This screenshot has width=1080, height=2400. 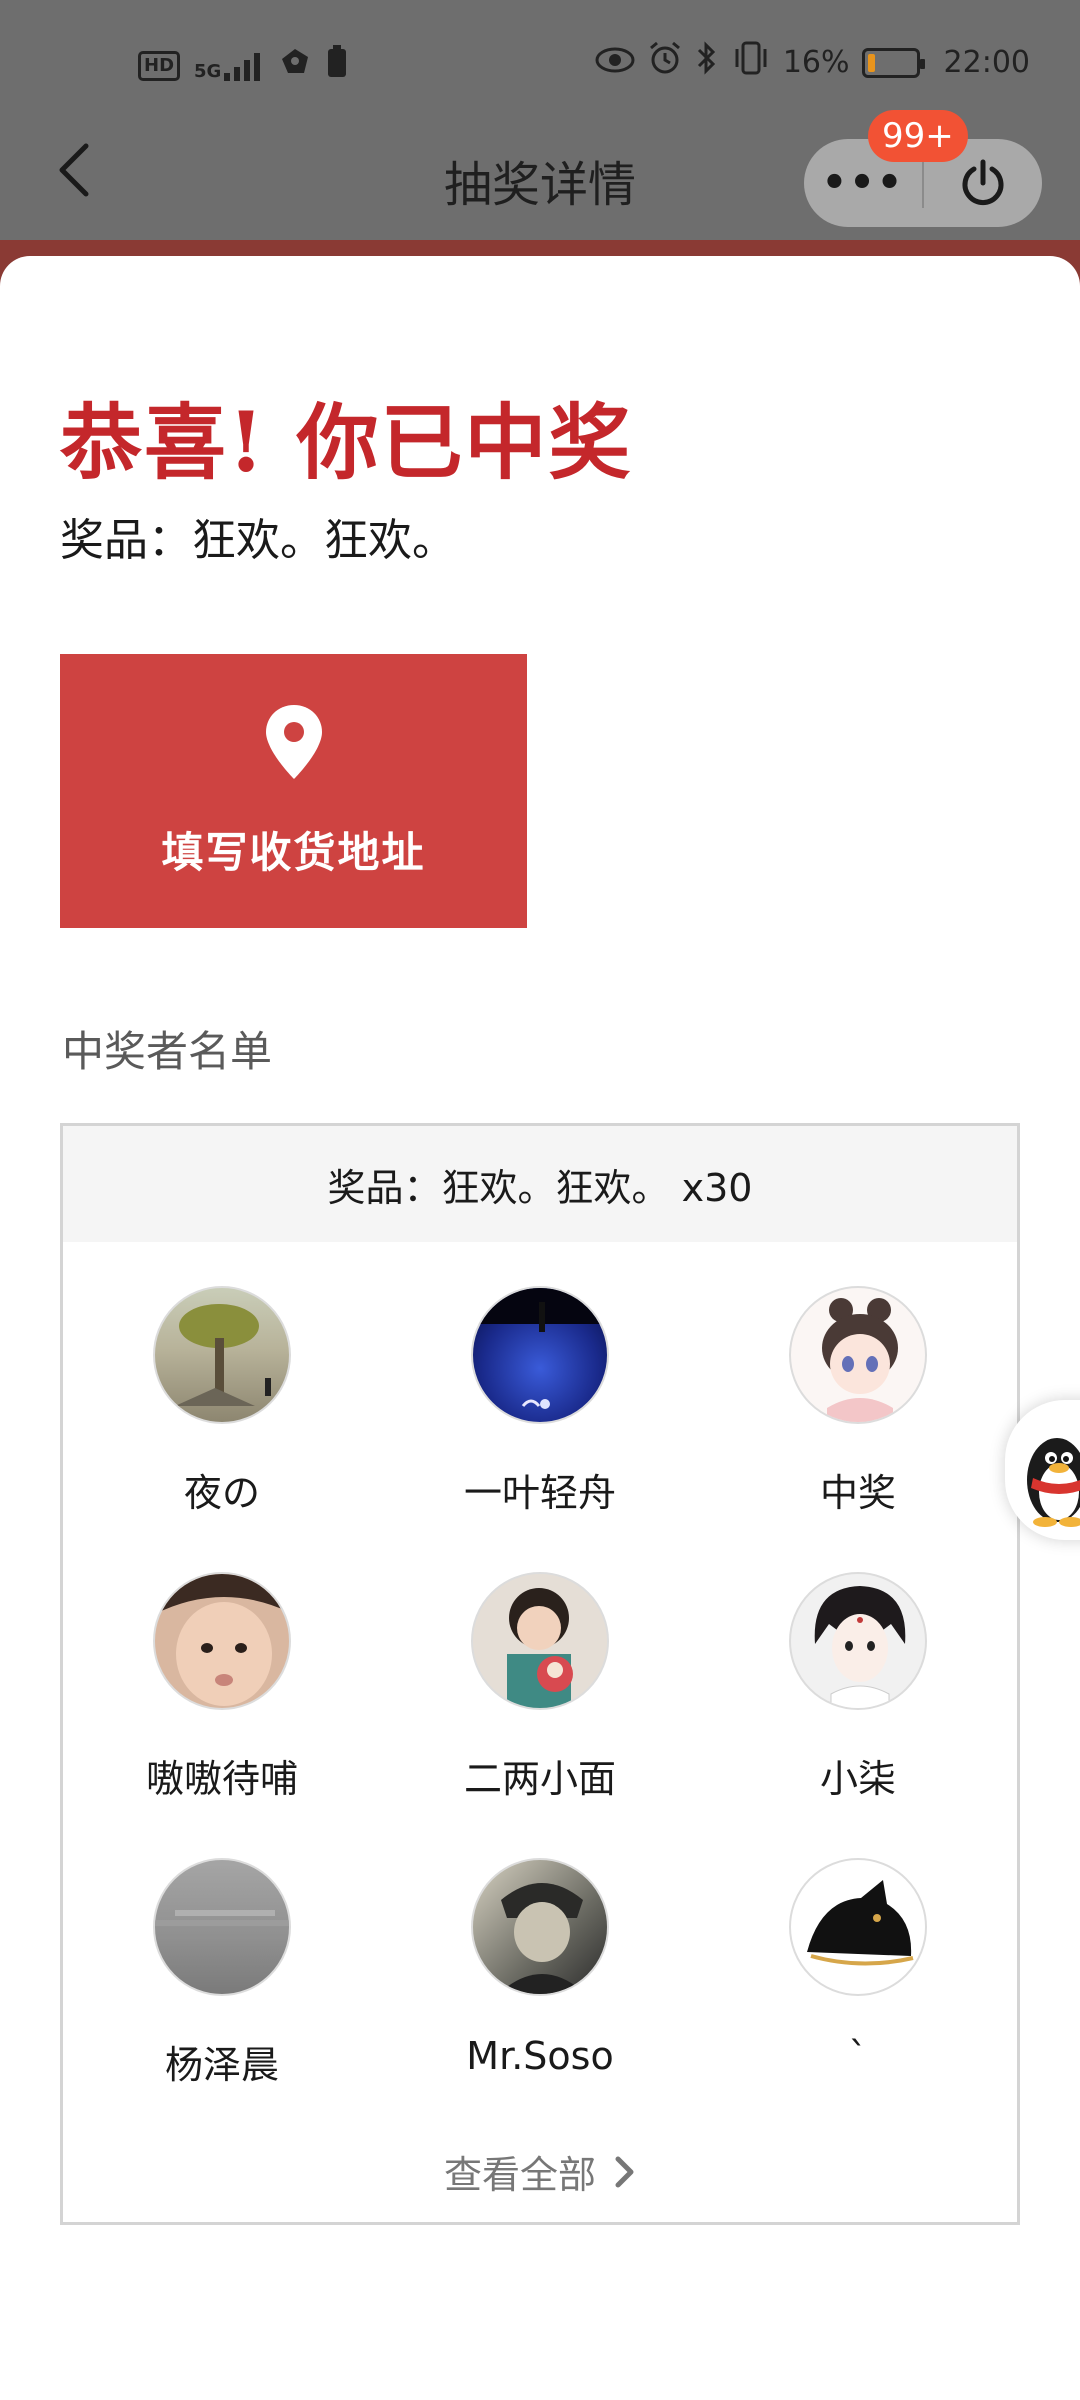 I want to click on winner-item: 杨泽晨, so click(x=222, y=1973).